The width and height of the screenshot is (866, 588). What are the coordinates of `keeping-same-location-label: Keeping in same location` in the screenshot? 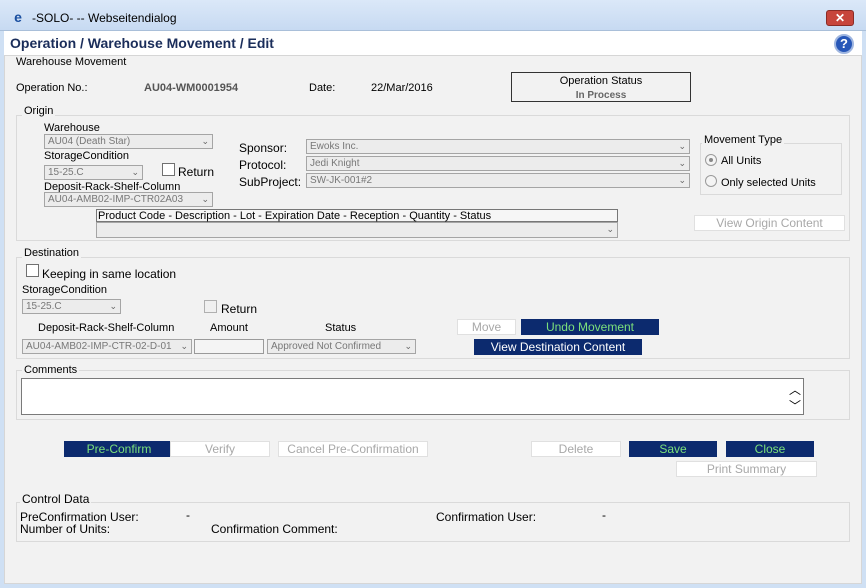 It's located at (109, 274).